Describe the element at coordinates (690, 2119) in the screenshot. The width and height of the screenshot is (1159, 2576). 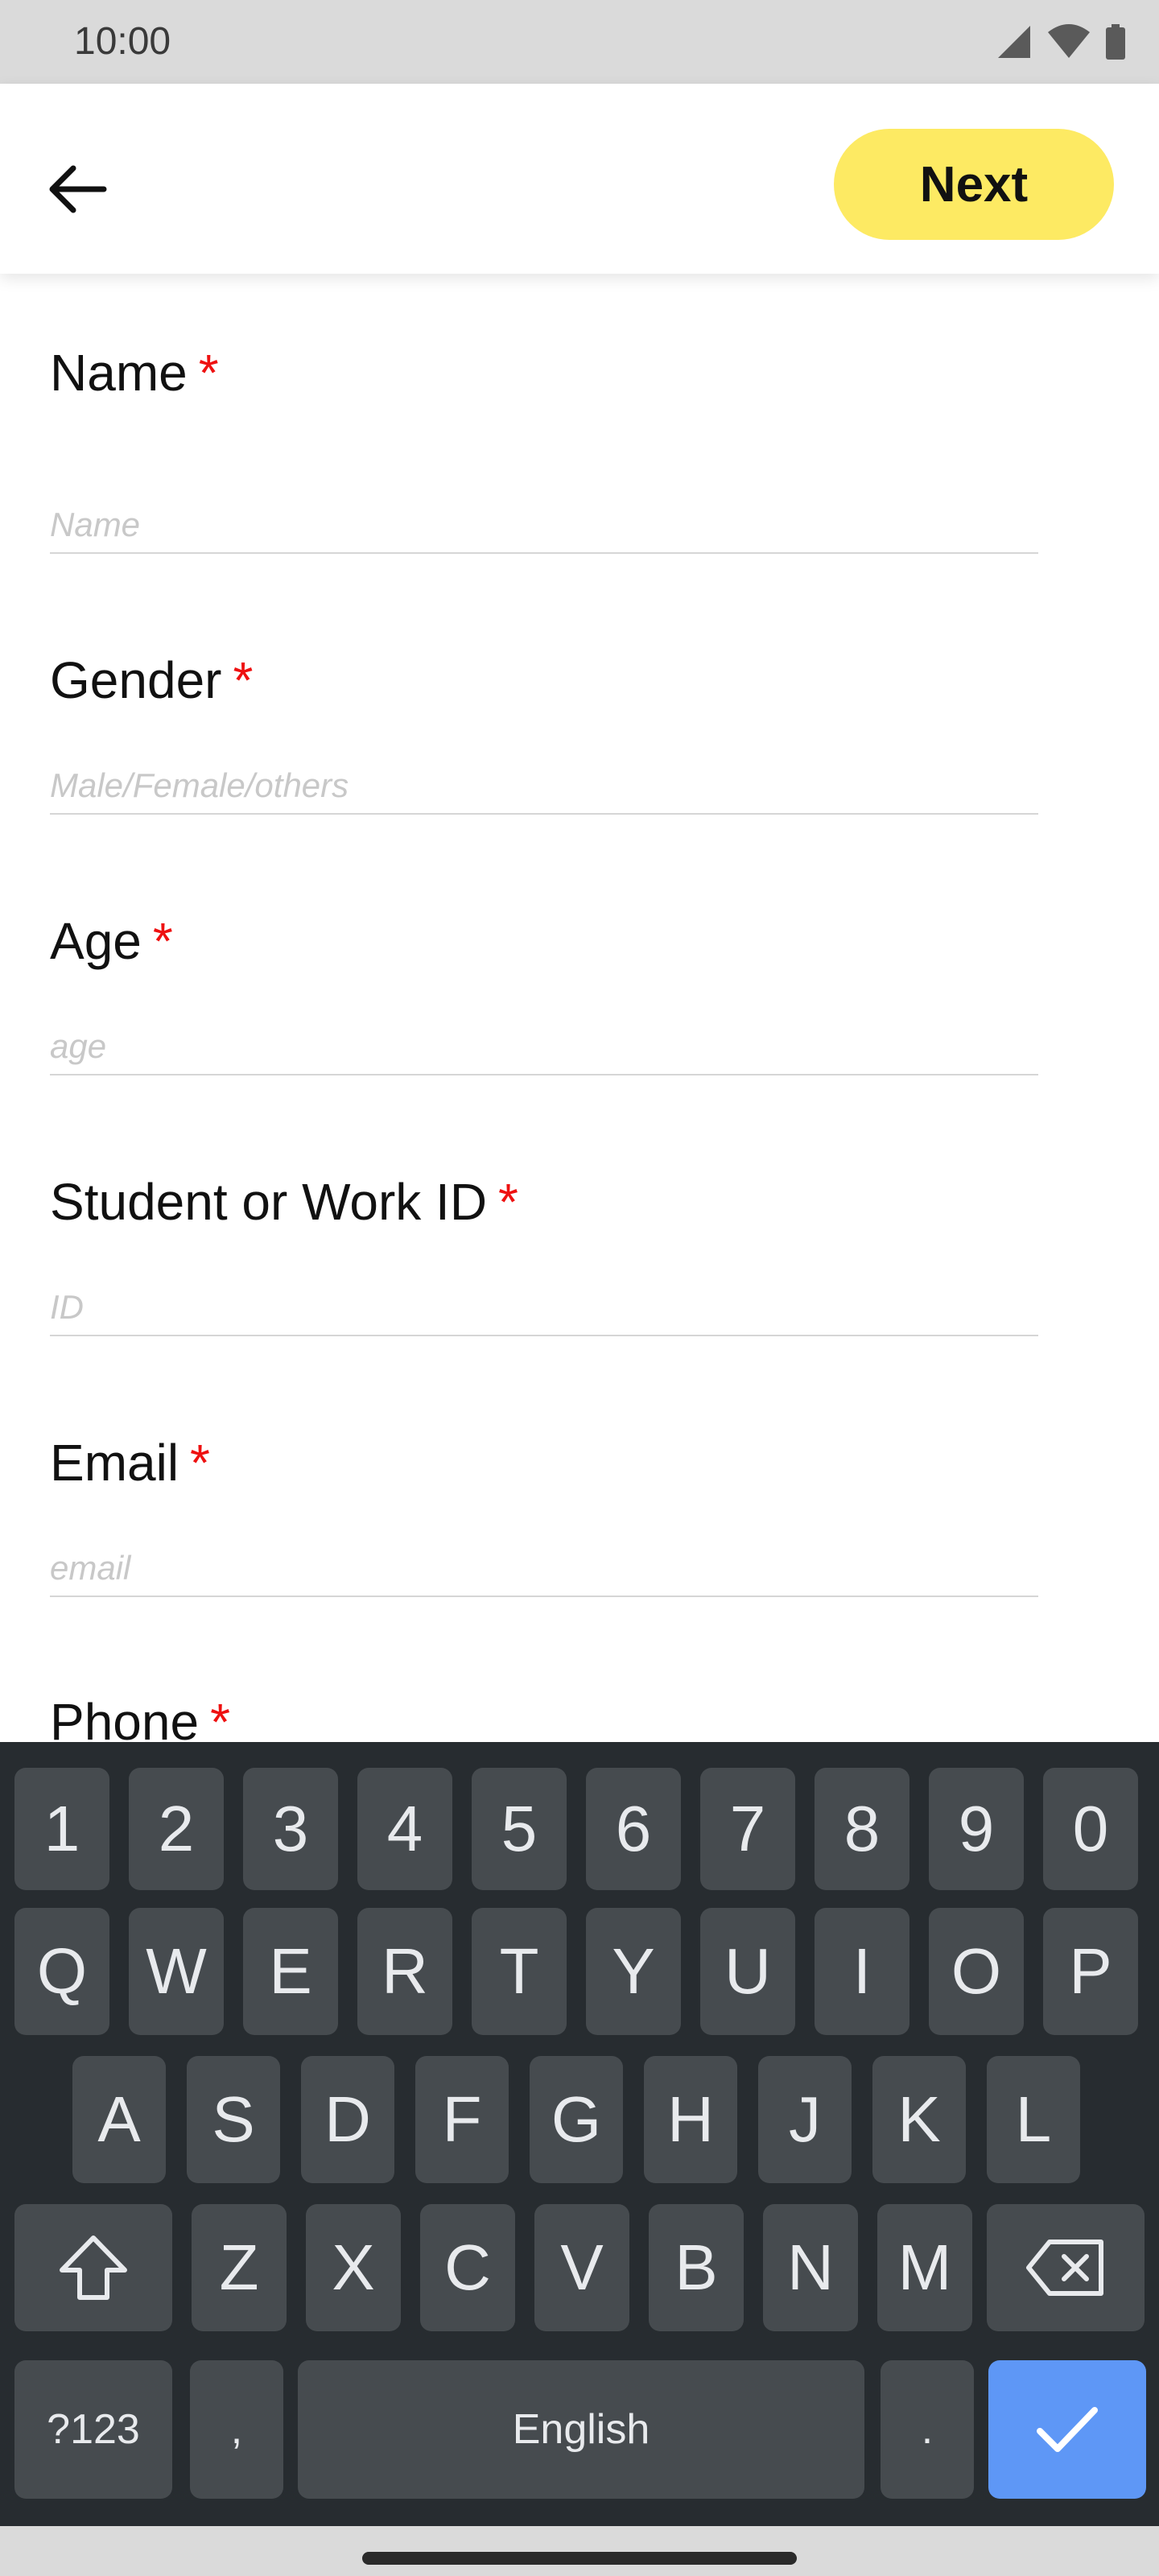
I see `key-h: H` at that location.